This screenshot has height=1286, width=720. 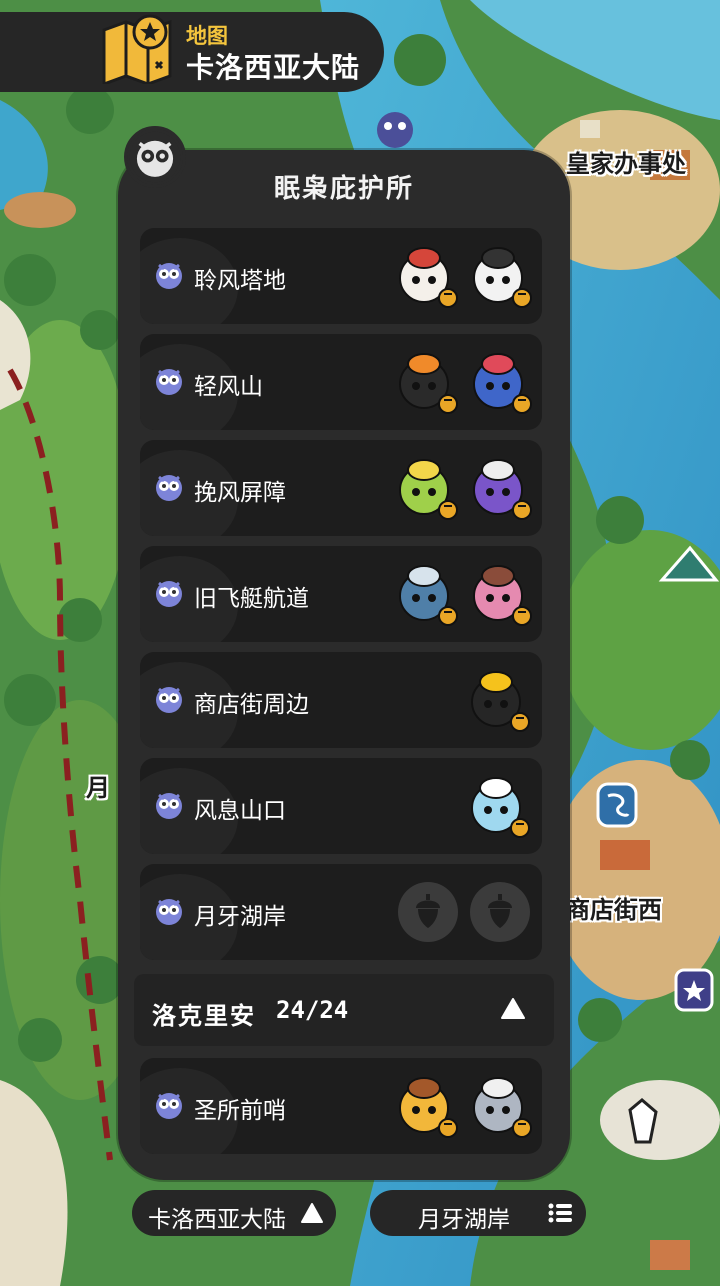 What do you see at coordinates (617, 805) in the screenshot?
I see `map-marker-teleport-icon` at bounding box center [617, 805].